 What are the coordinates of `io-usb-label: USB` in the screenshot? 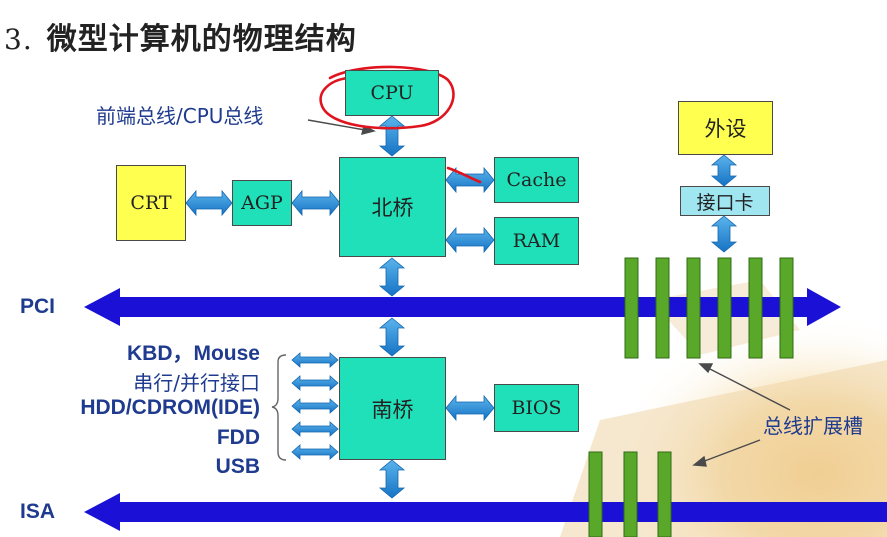 It's located at (237, 466).